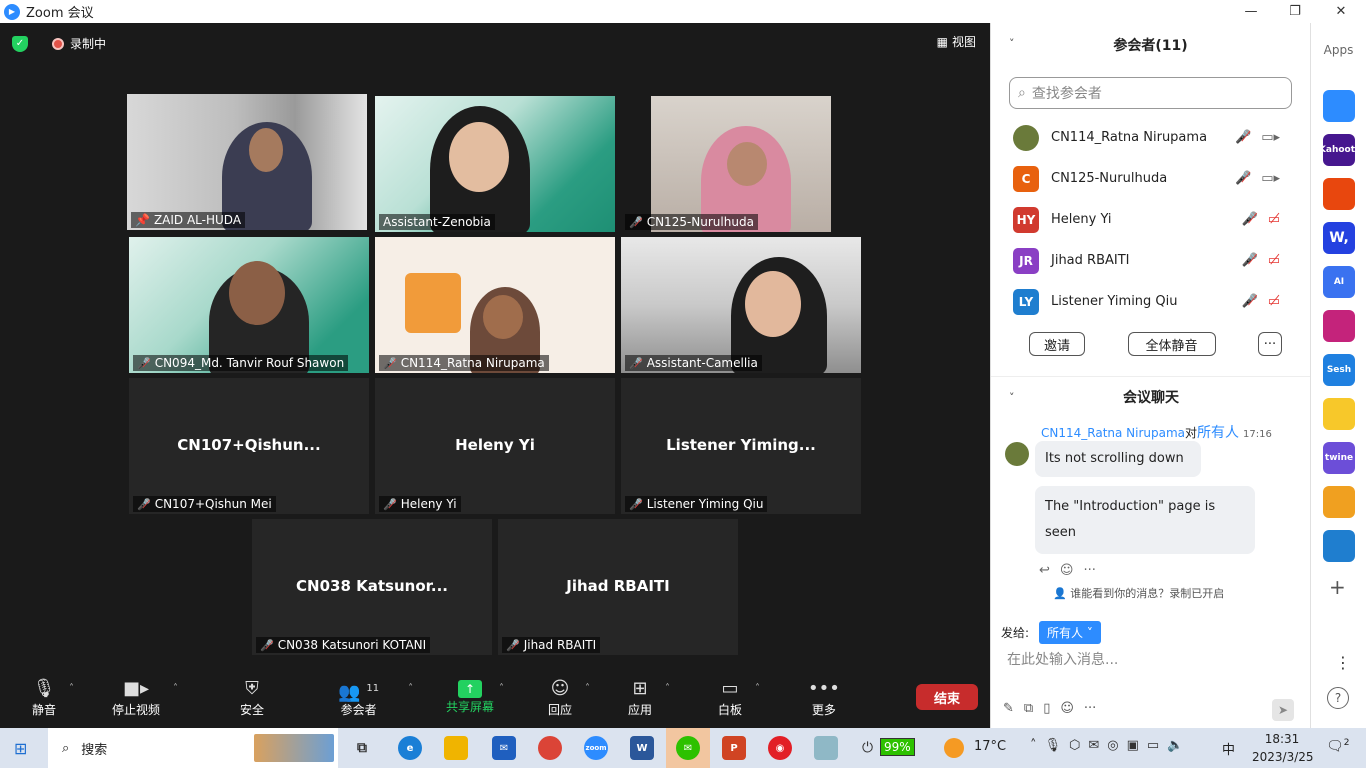 This screenshot has width=1366, height=768. Describe the element at coordinates (741, 164) in the screenshot. I see `video-tile: 🎤̸ CN125-Nurulhuda` at that location.